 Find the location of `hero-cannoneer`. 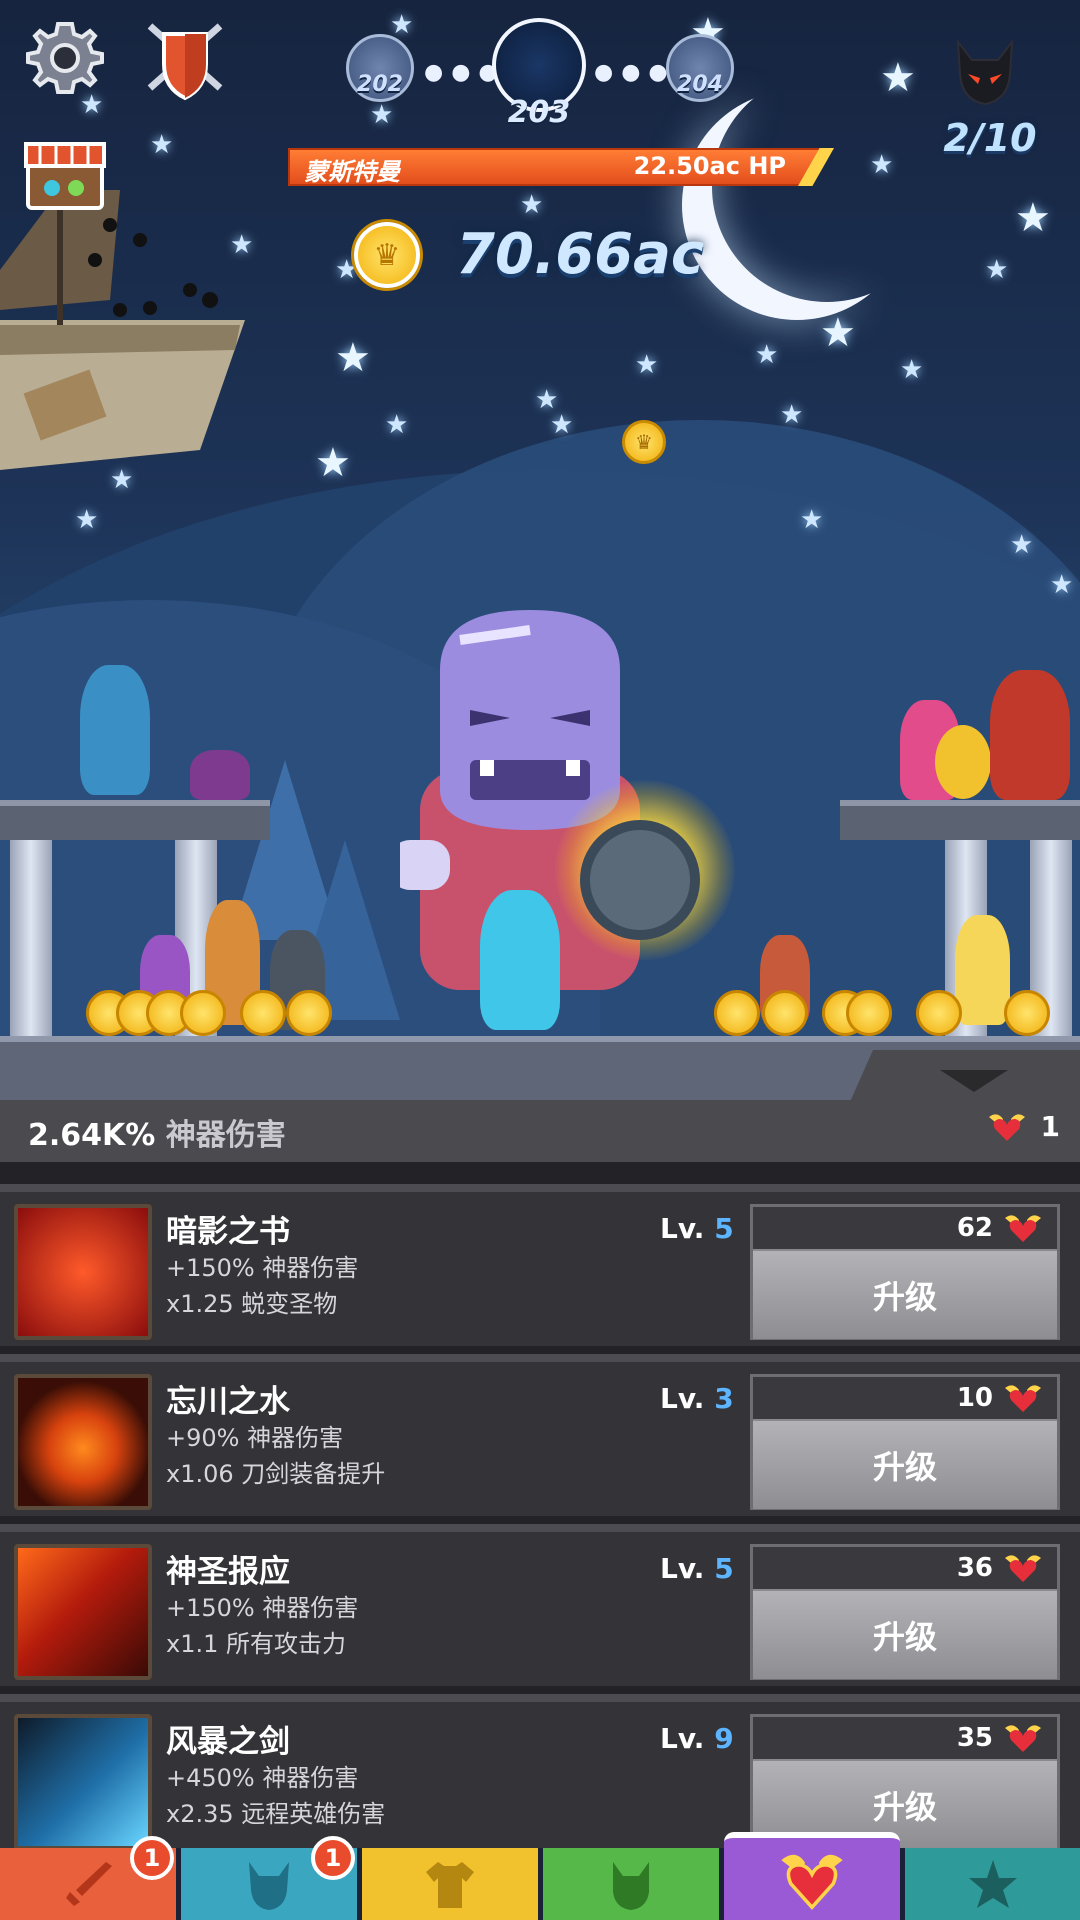

hero-cannoneer is located at coordinates (1030, 735).